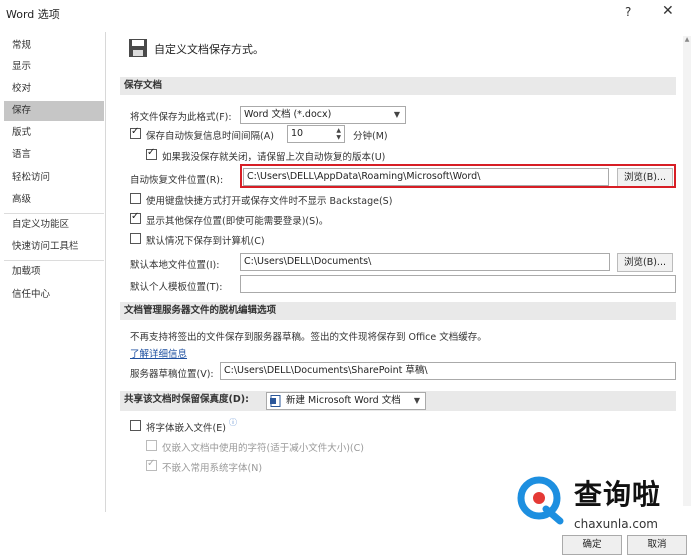 This screenshot has height=559, width=692. I want to click on vertical-scrollbar, so click(687, 271).